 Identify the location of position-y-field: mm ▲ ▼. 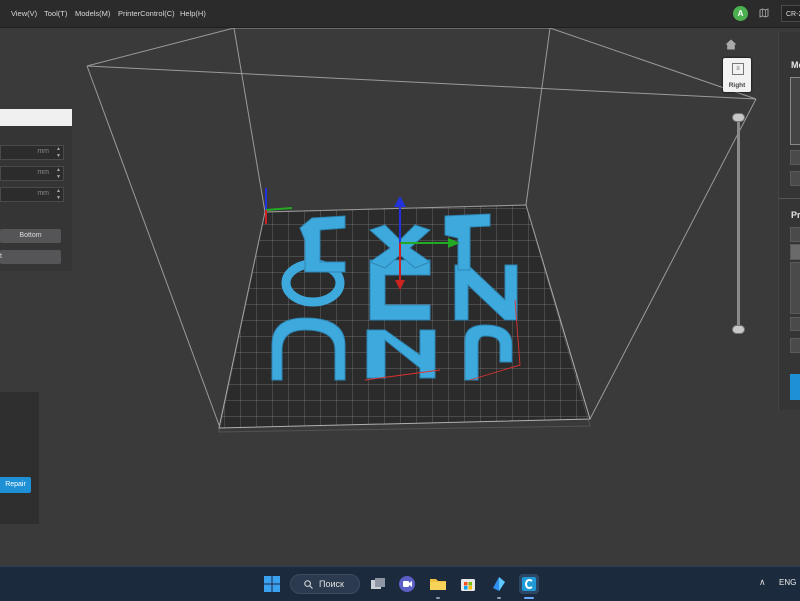
(32, 173).